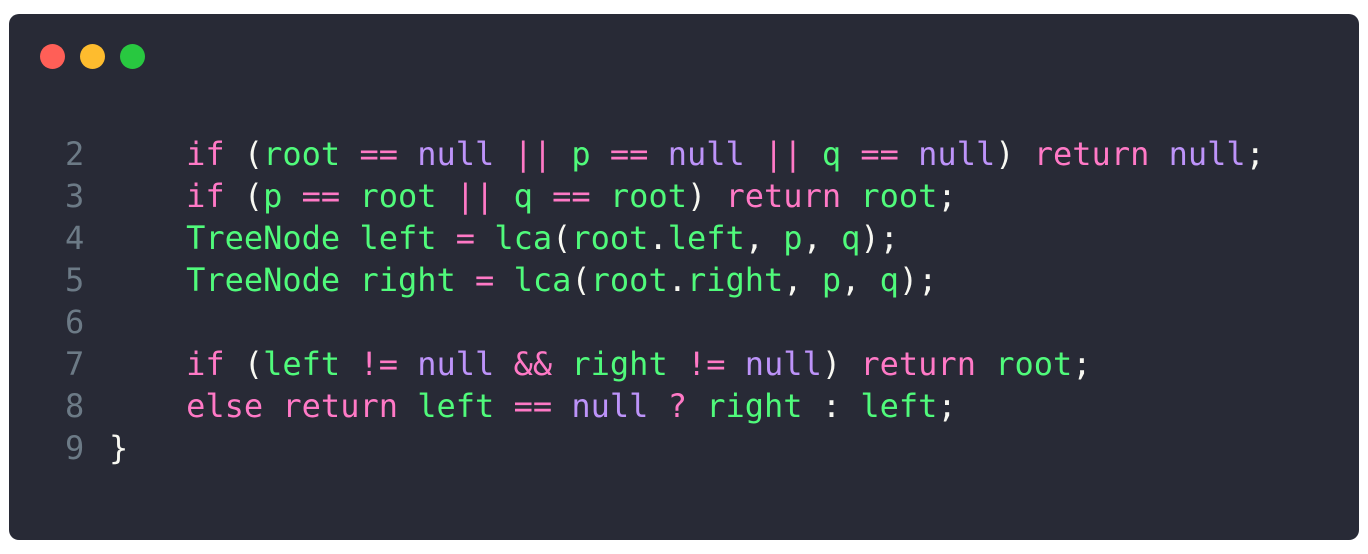 Image resolution: width=1368 pixels, height=554 pixels. What do you see at coordinates (132, 56) in the screenshot?
I see `maximize-window-button` at bounding box center [132, 56].